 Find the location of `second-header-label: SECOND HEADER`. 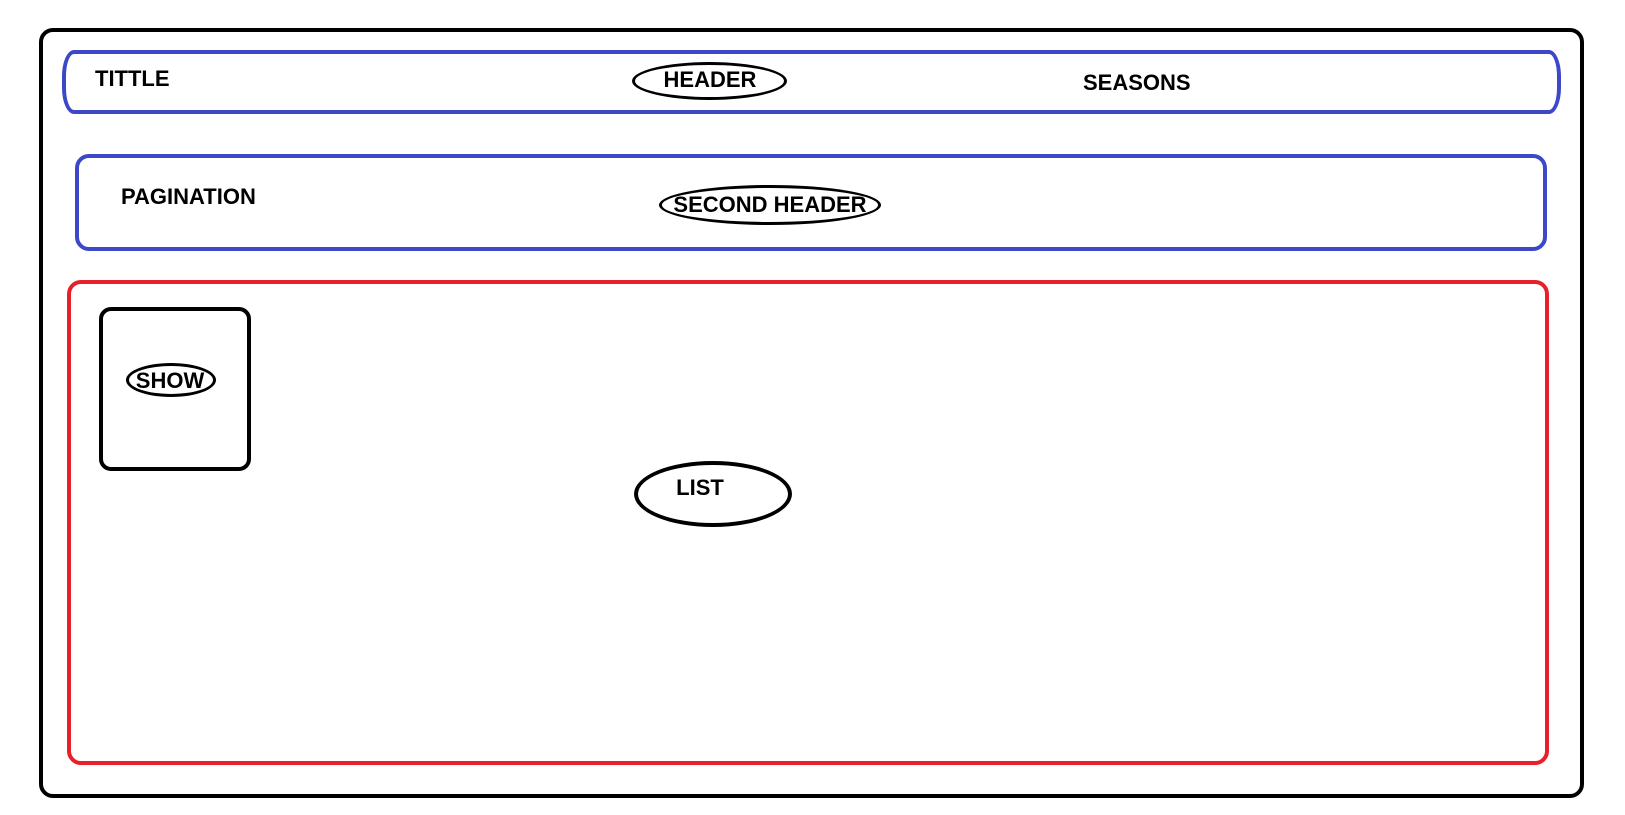

second-header-label: SECOND HEADER is located at coordinates (770, 204).